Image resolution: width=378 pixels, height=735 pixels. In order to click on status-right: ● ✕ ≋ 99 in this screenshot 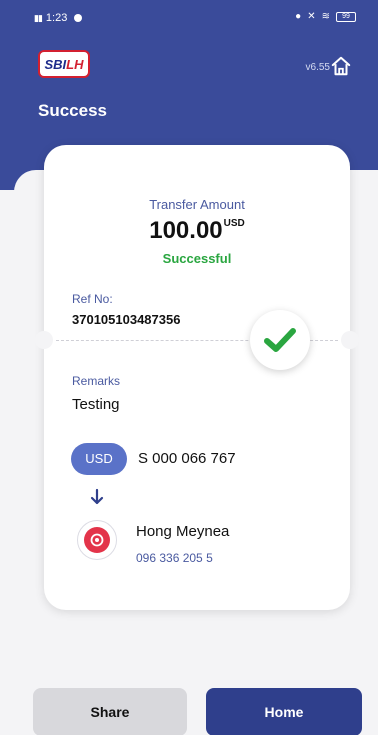, I will do `click(325, 16)`.